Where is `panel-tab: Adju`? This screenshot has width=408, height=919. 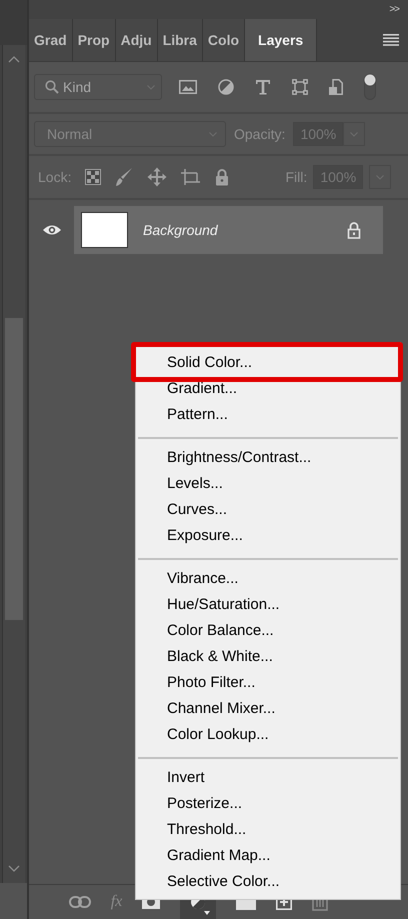
panel-tab: Adju is located at coordinates (137, 40).